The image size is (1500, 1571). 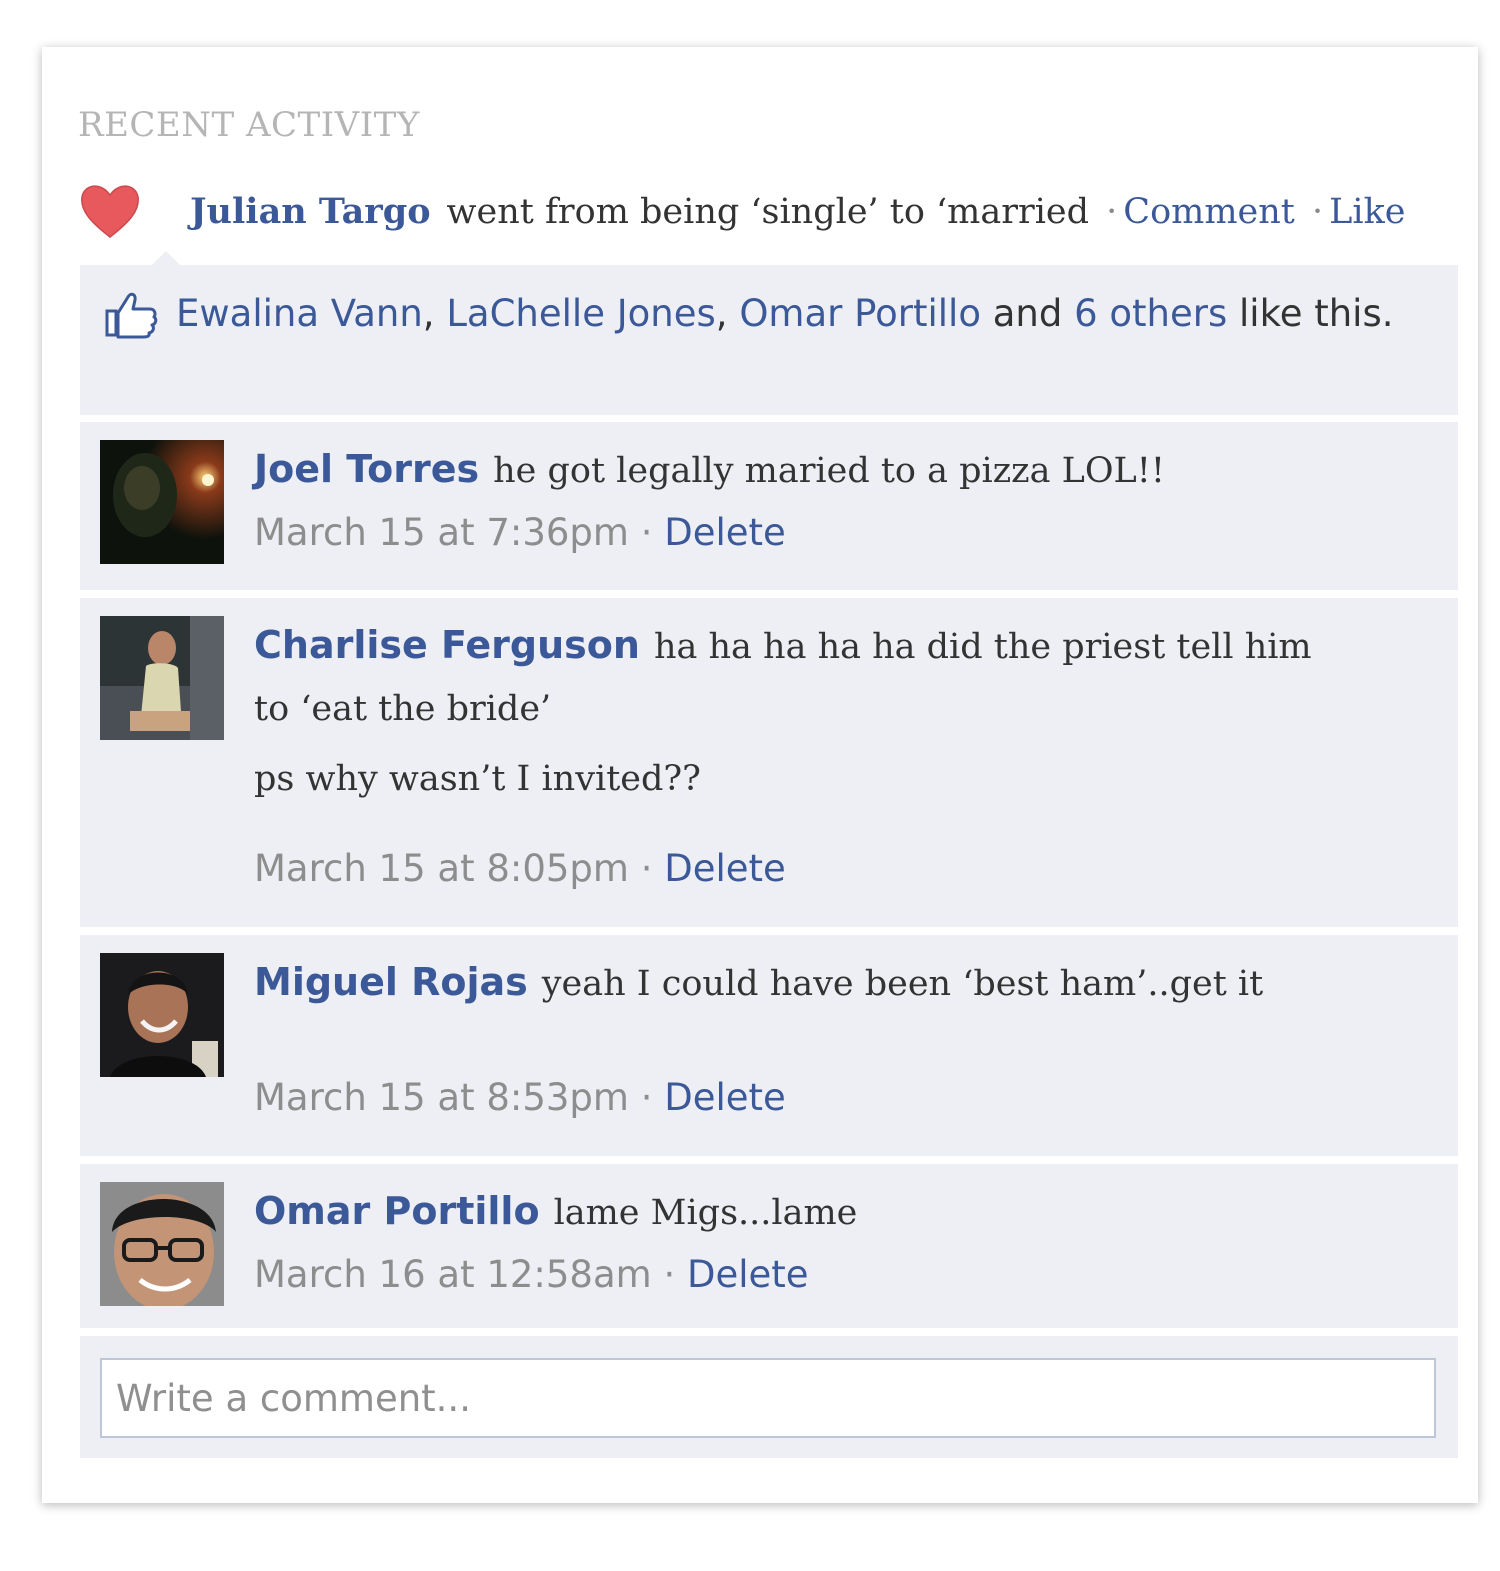 I want to click on heart-icon, so click(x=110, y=211).